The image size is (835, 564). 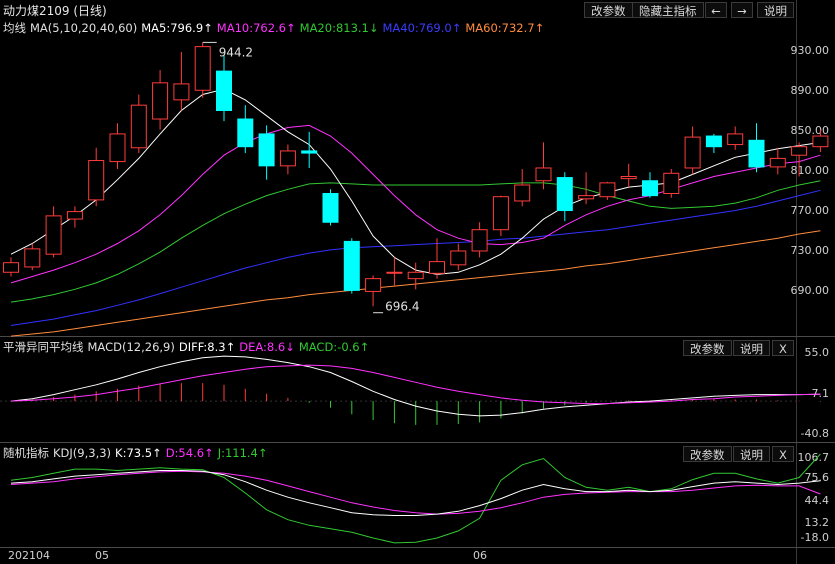 I want to click on low-annotation: 696.4, so click(x=402, y=306).